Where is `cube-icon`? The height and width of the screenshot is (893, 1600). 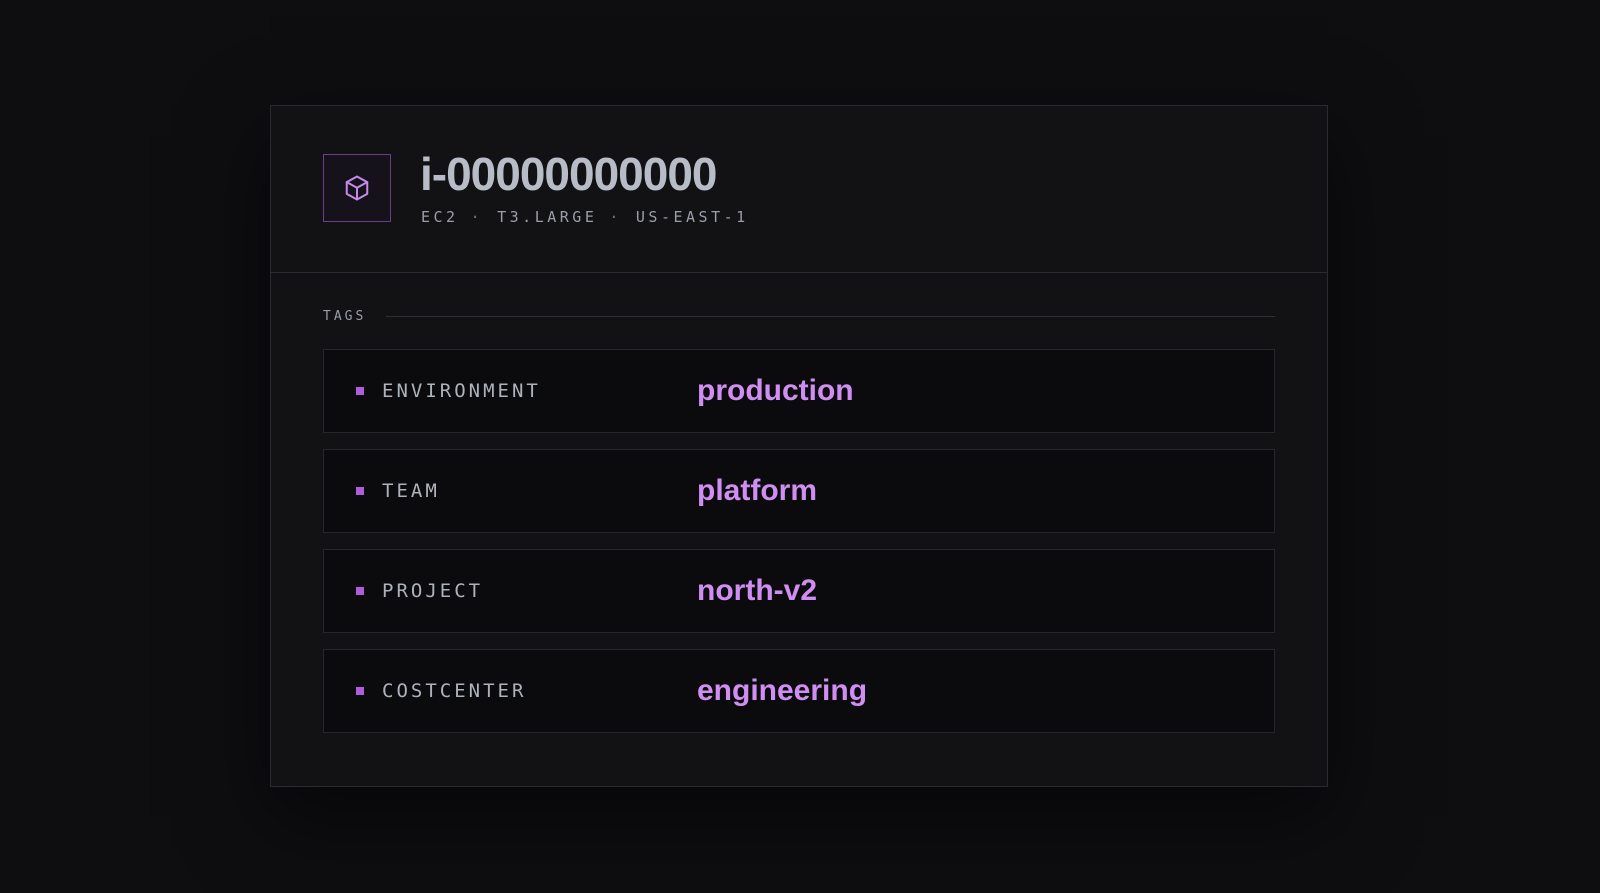 cube-icon is located at coordinates (357, 188).